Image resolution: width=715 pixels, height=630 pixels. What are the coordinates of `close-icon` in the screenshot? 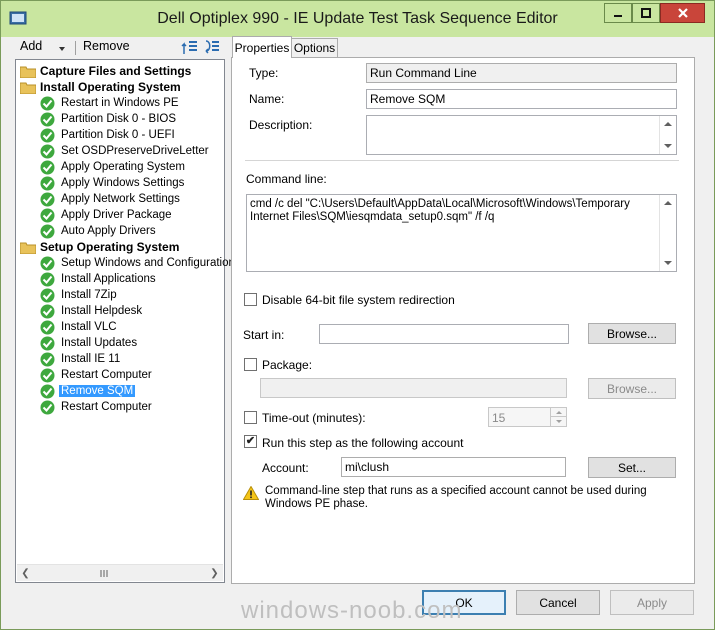 It's located at (682, 13).